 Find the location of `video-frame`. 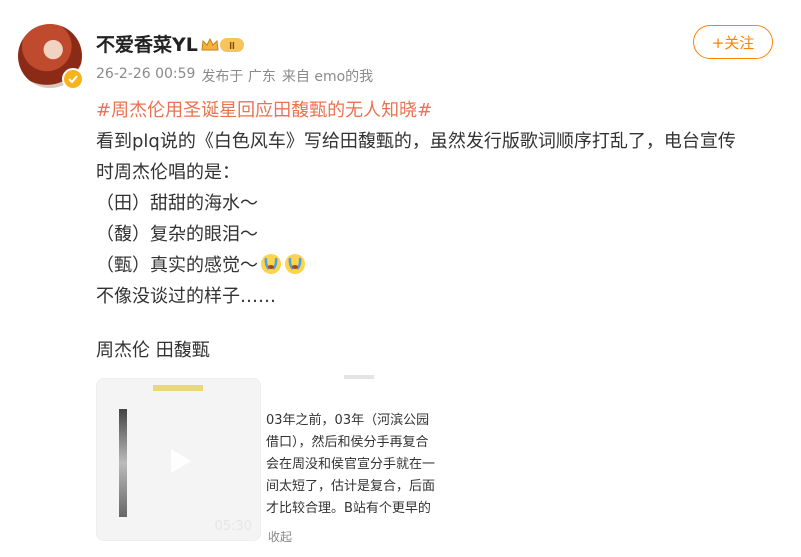

video-frame is located at coordinates (123, 463).